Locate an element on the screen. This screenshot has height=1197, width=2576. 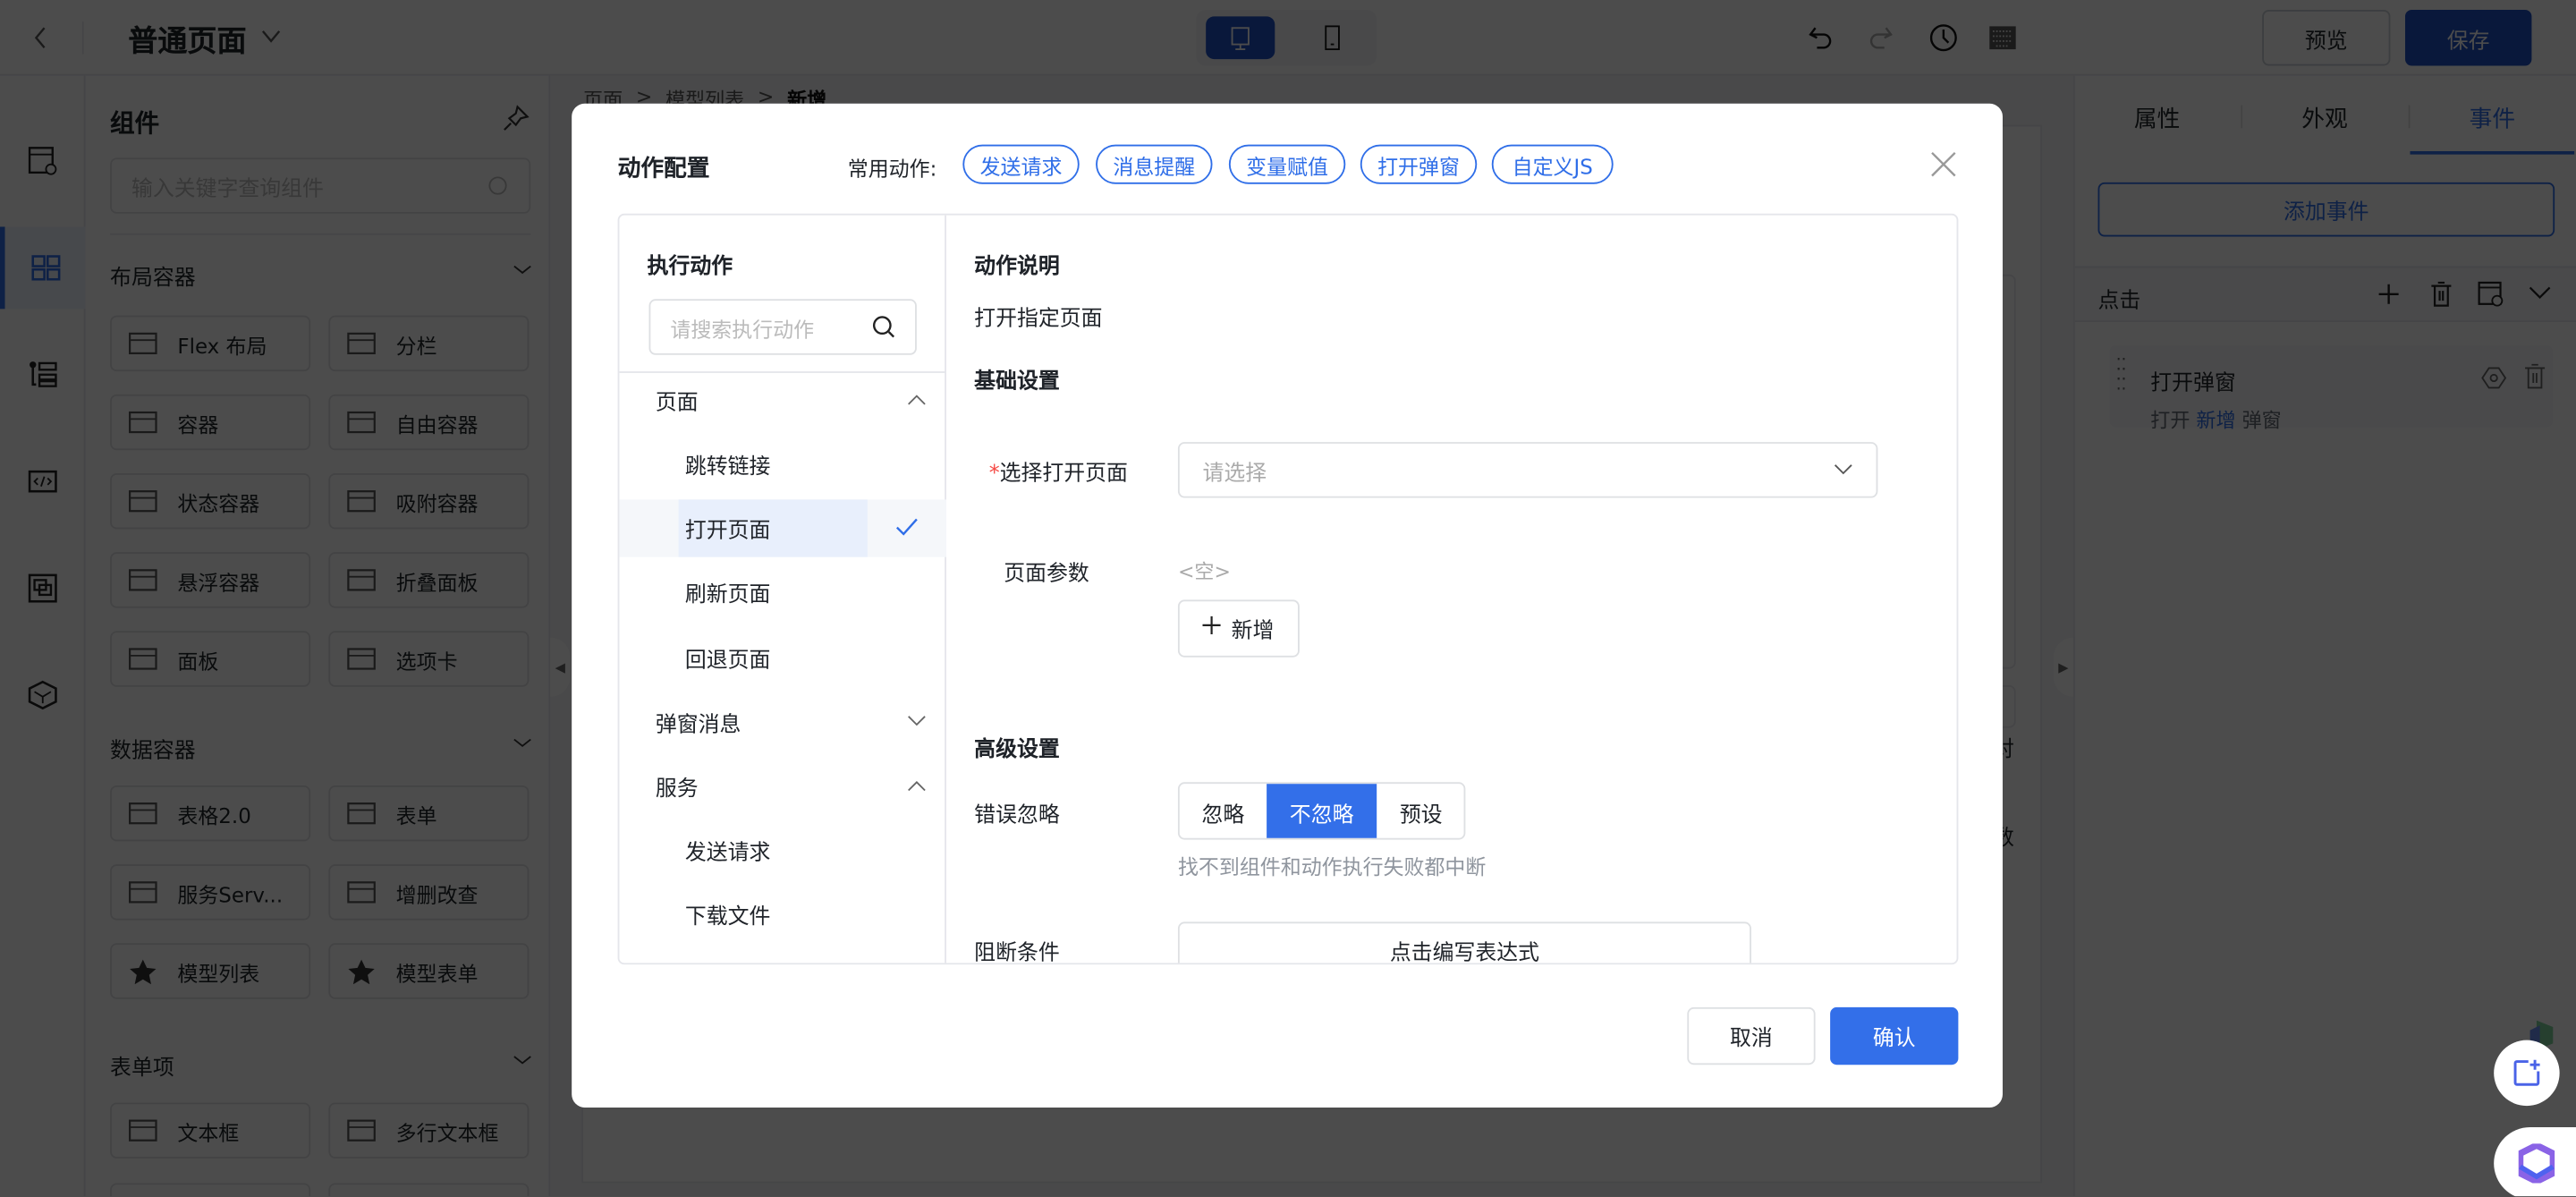
search-placeholder: 输入关键字查询组件 is located at coordinates (227, 189).